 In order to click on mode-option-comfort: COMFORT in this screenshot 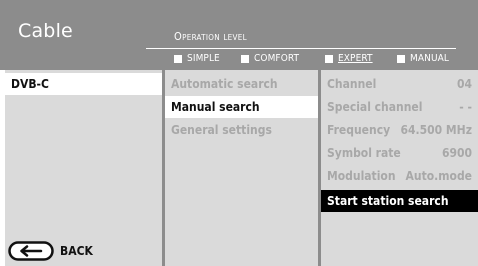, I will do `click(270, 58)`.